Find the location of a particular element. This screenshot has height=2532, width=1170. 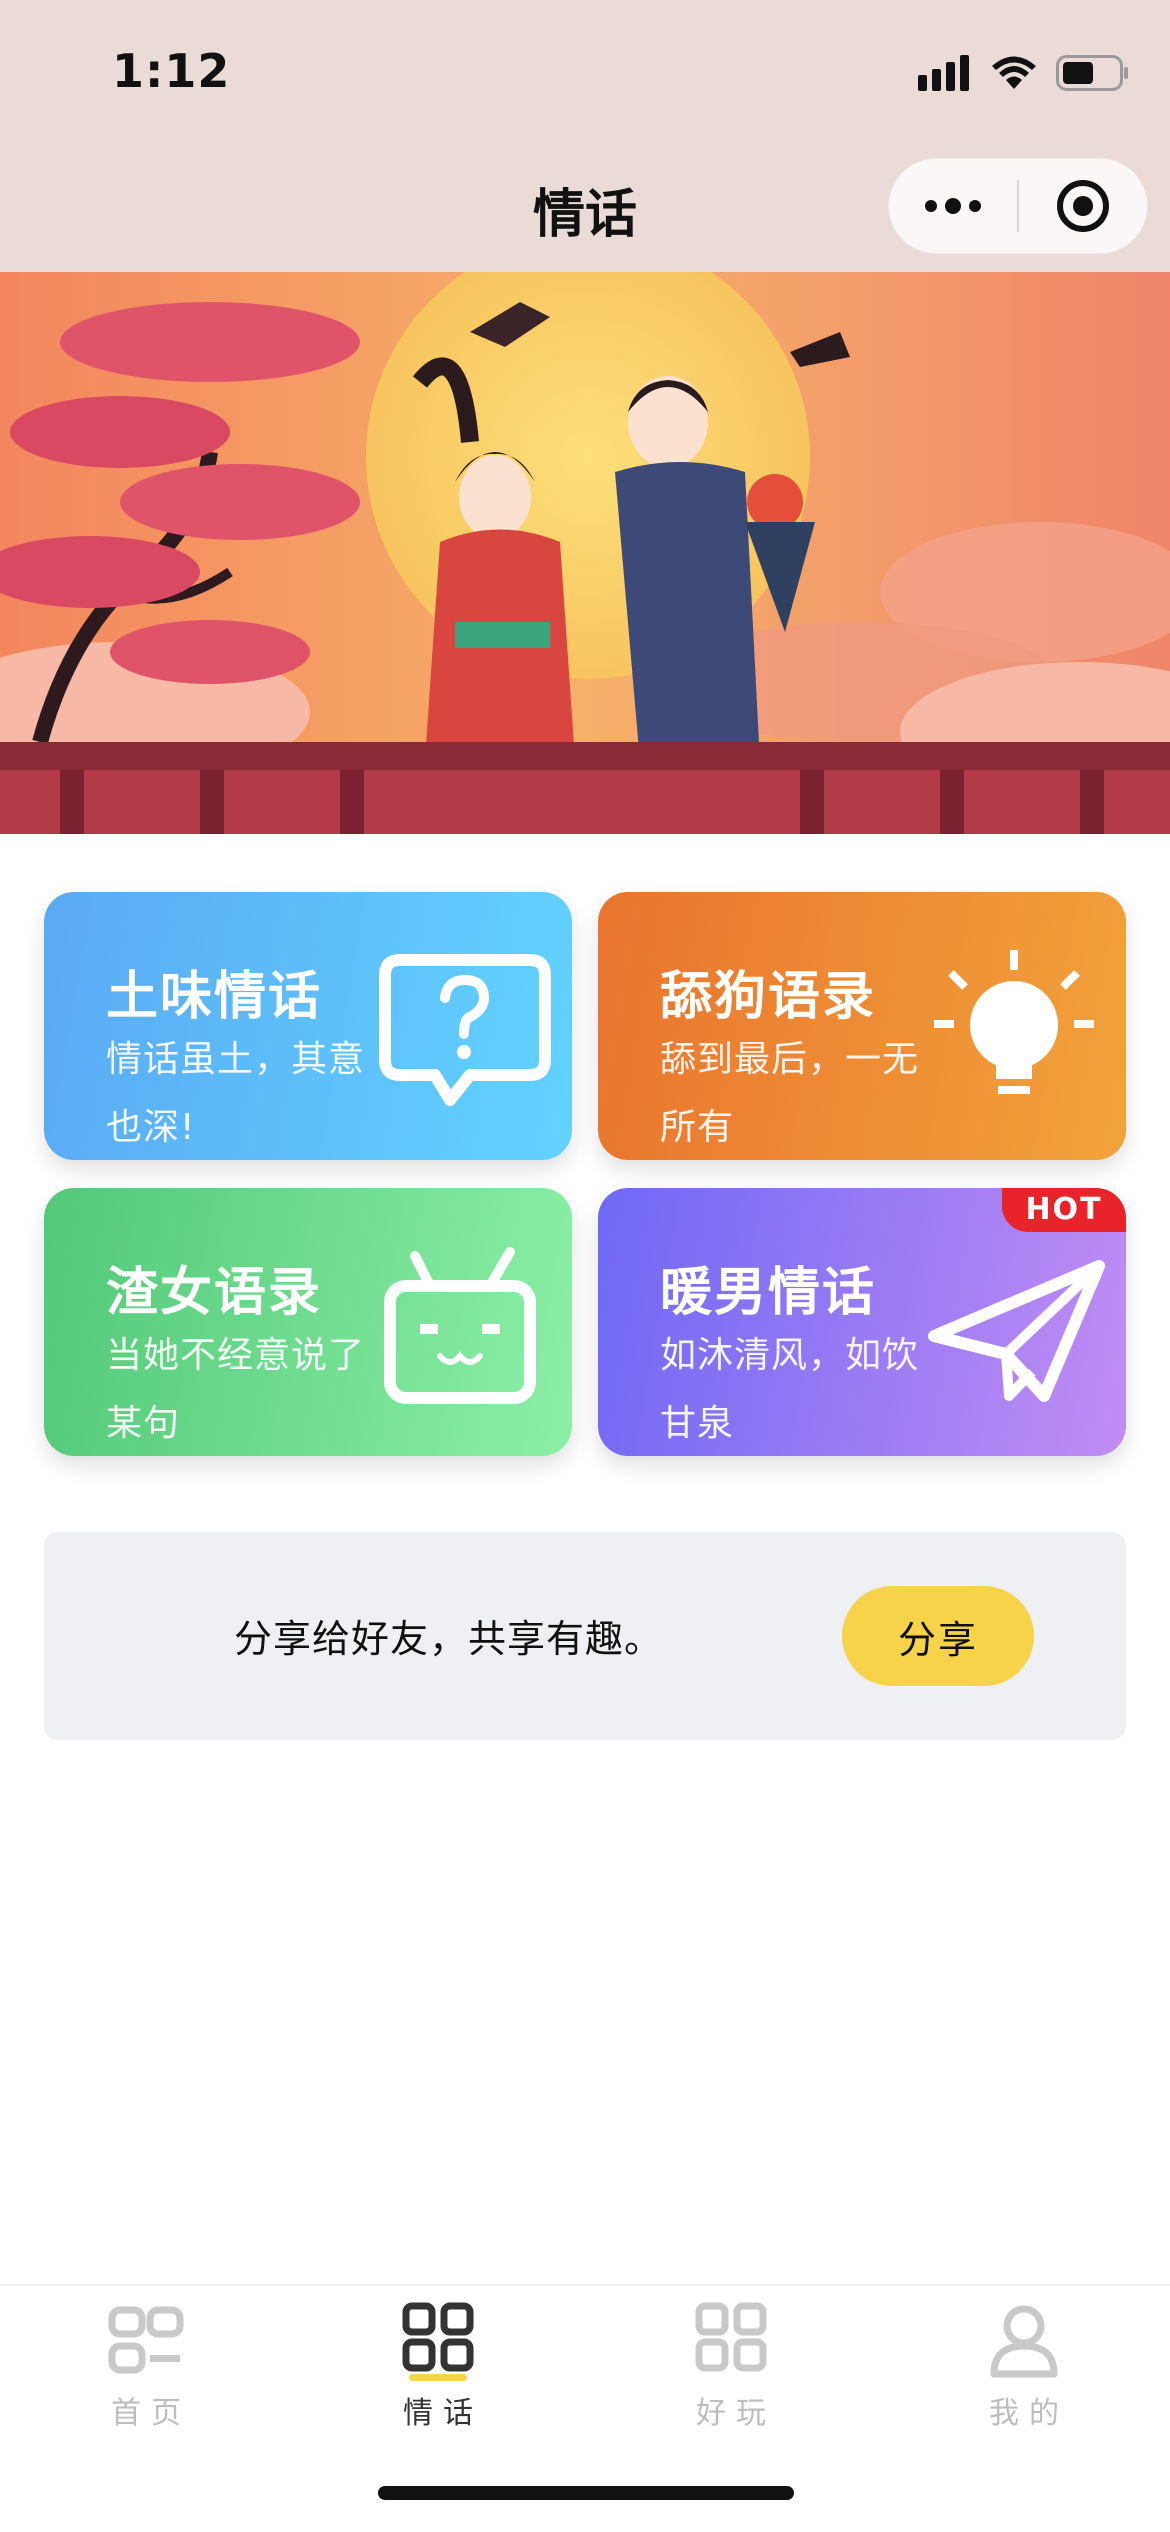

cellular-icon is located at coordinates (943, 73).